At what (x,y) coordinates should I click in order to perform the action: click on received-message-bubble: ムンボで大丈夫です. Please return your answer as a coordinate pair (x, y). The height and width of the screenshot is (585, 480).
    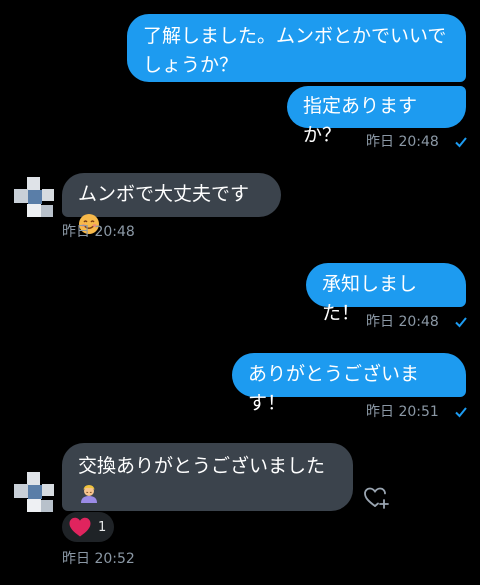
    Looking at the image, I should click on (171, 203).